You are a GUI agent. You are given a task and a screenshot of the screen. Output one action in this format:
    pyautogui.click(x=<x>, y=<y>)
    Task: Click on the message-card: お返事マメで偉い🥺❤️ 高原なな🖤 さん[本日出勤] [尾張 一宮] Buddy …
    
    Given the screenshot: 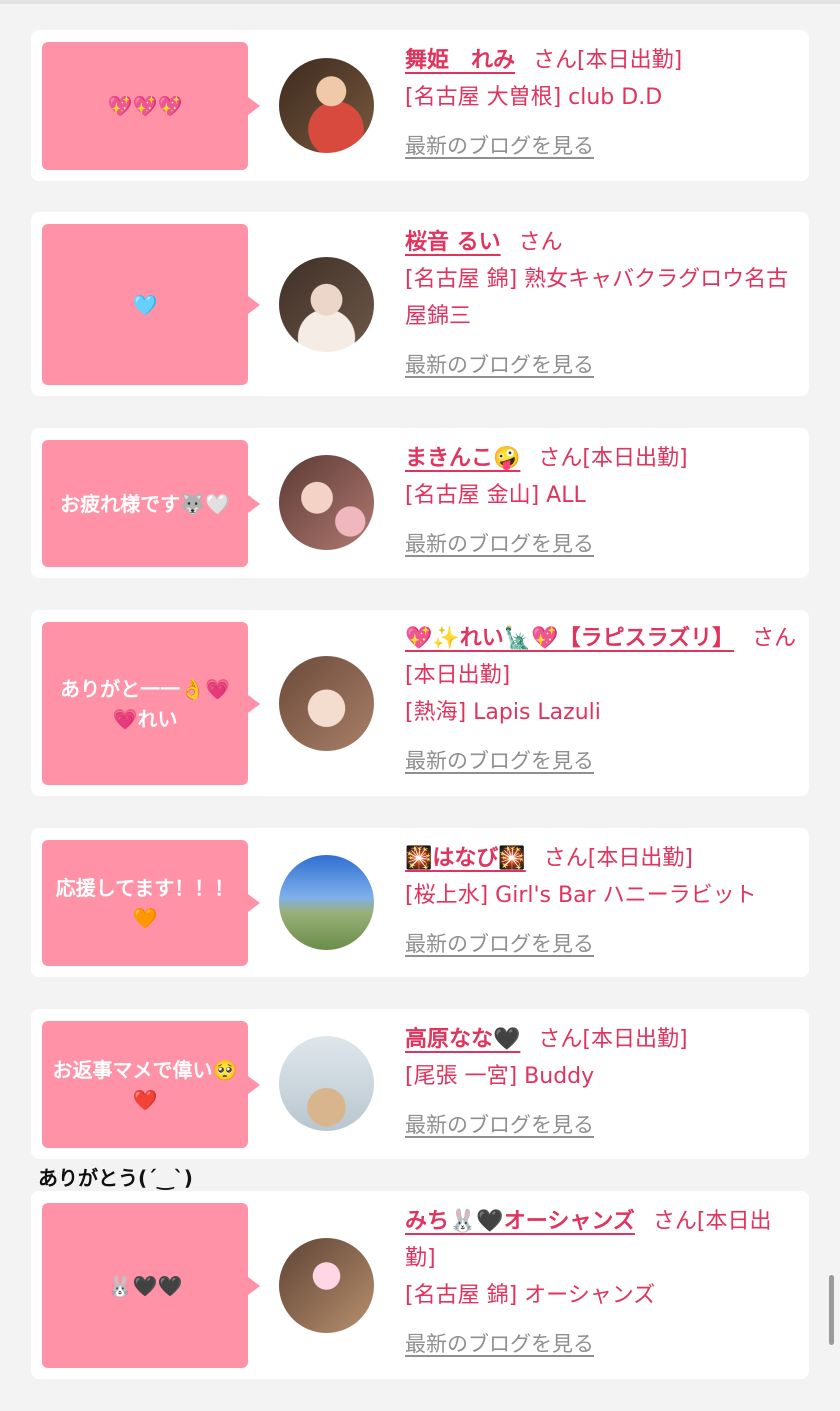 What is the action you would take?
    pyautogui.click(x=420, y=1084)
    